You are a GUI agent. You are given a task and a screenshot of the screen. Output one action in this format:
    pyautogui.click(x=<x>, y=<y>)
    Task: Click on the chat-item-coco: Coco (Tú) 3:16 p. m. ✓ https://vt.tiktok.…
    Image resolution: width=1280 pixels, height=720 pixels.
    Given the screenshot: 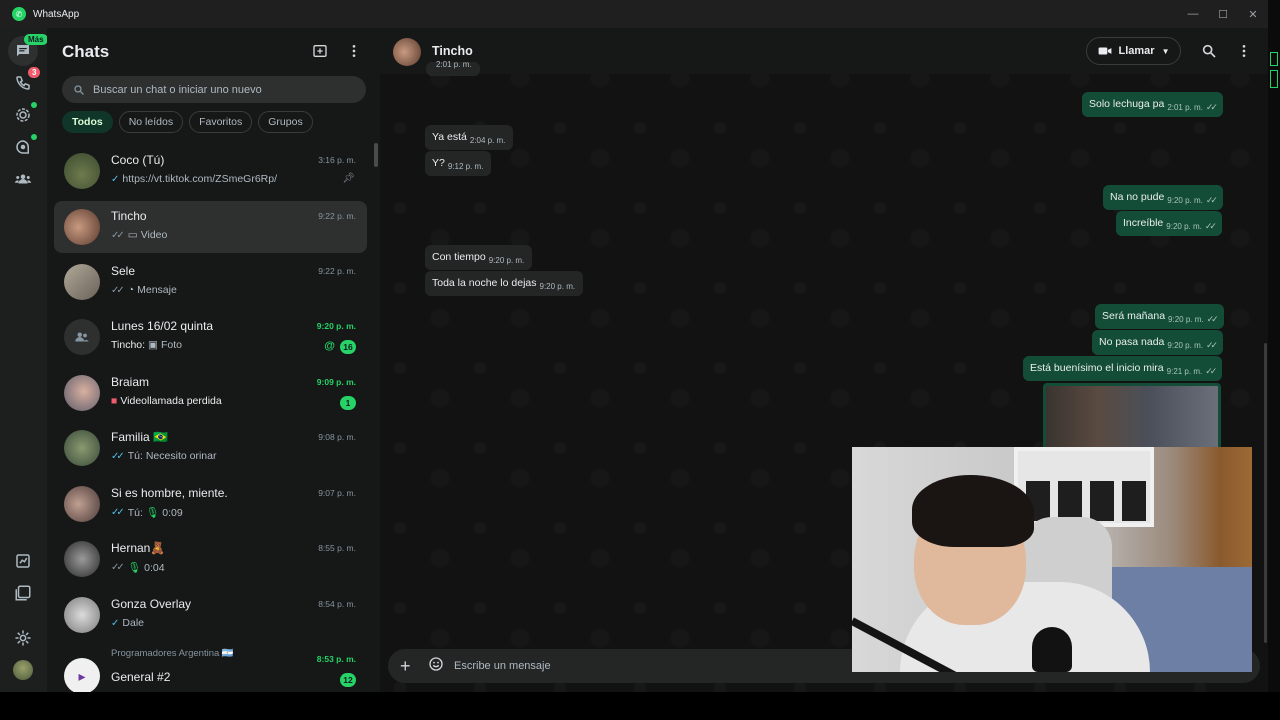 What is the action you would take?
    pyautogui.click(x=210, y=171)
    